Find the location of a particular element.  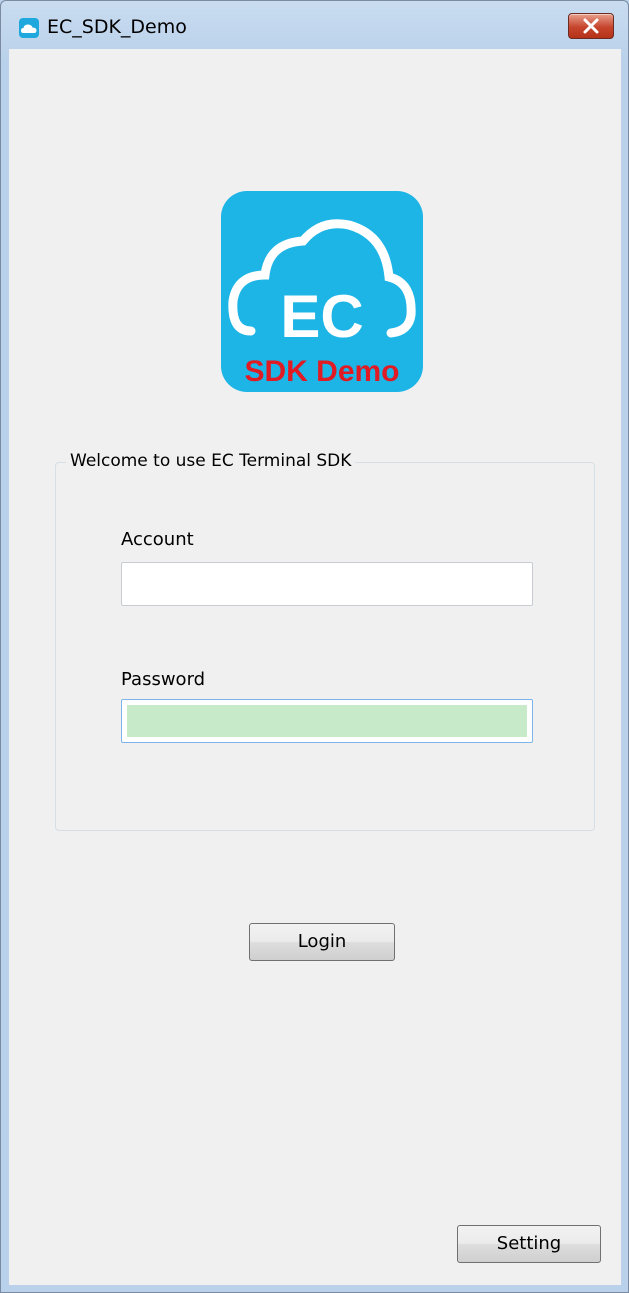

ec-sdk-demo-logo: EC SDK Demo is located at coordinates (322, 291).